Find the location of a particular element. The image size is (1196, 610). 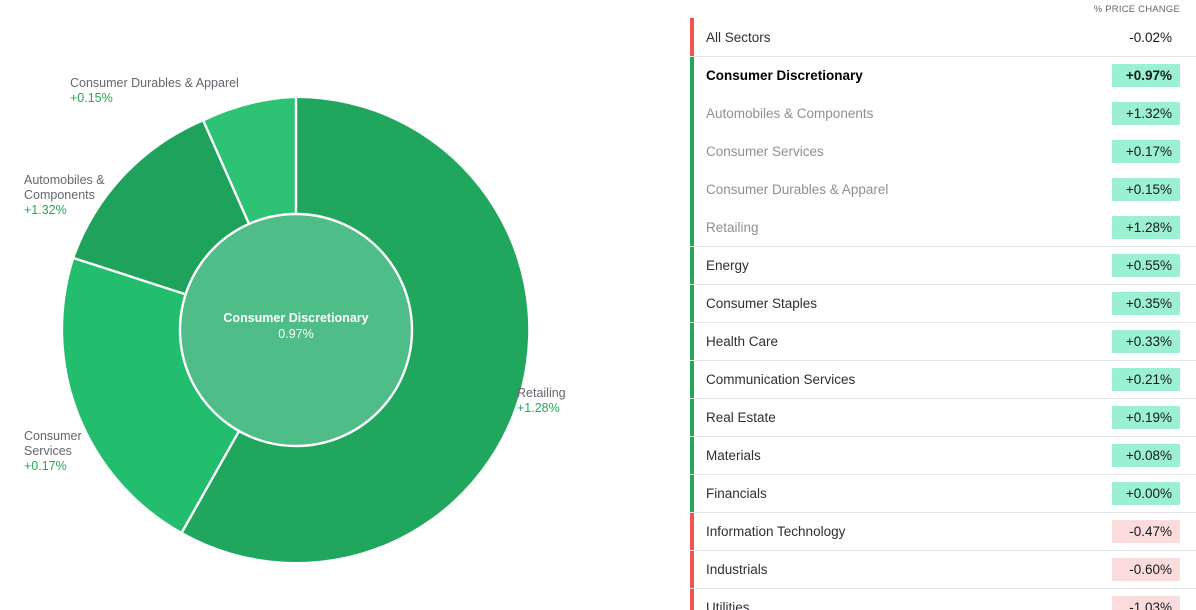

chart-label-value: +0.17% is located at coordinates (45, 466).